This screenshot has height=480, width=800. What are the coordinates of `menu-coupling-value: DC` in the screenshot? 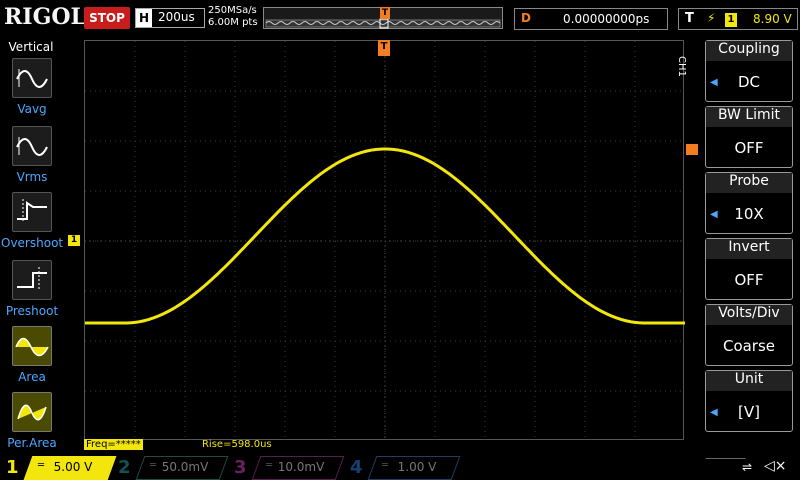 It's located at (749, 82).